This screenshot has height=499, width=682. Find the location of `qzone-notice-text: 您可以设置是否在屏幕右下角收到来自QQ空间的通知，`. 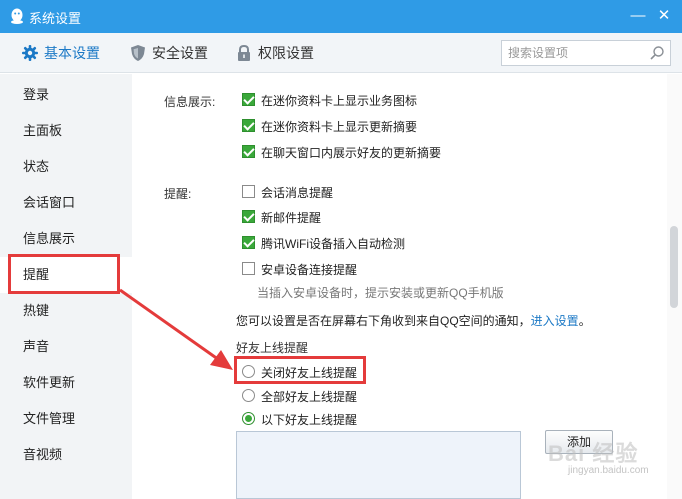

qzone-notice-text: 您可以设置是否在屏幕右下角收到来自QQ空间的通知， is located at coordinates (383, 321).